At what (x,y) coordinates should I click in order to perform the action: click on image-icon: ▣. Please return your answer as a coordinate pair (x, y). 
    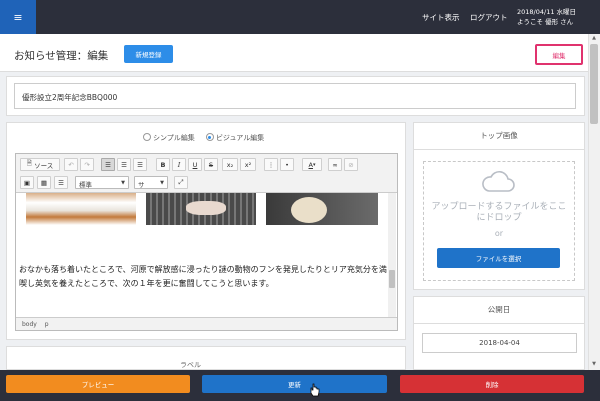
    Looking at the image, I should click on (27, 182).